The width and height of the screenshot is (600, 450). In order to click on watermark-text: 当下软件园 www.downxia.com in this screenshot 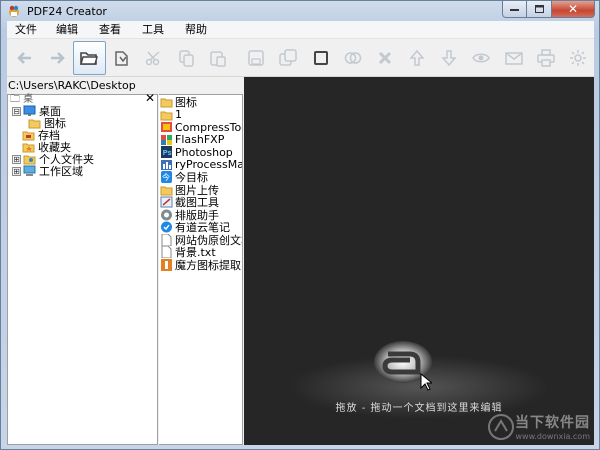, I will do `click(552, 426)`.